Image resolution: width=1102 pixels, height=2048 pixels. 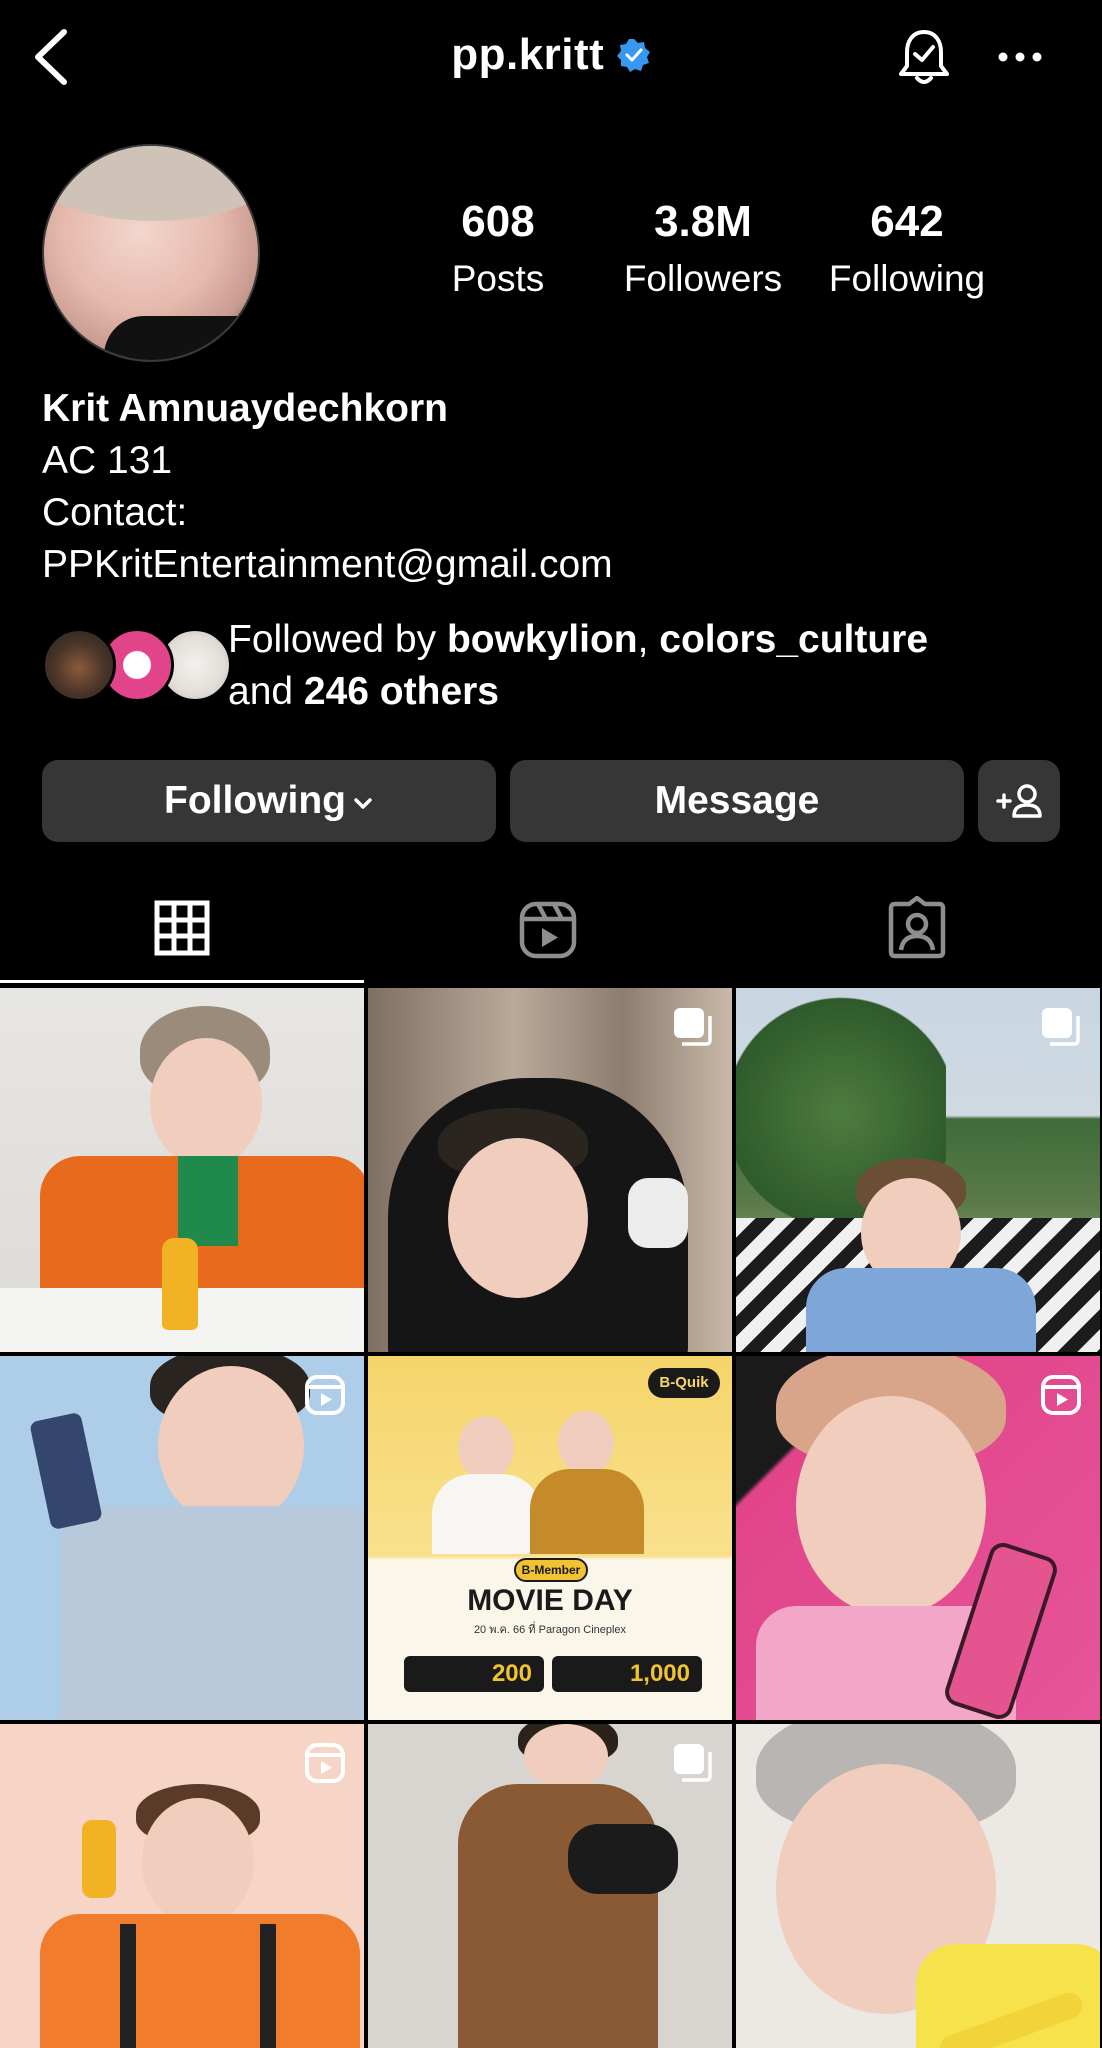 I want to click on follower-username: bowkylion, so click(x=542, y=639).